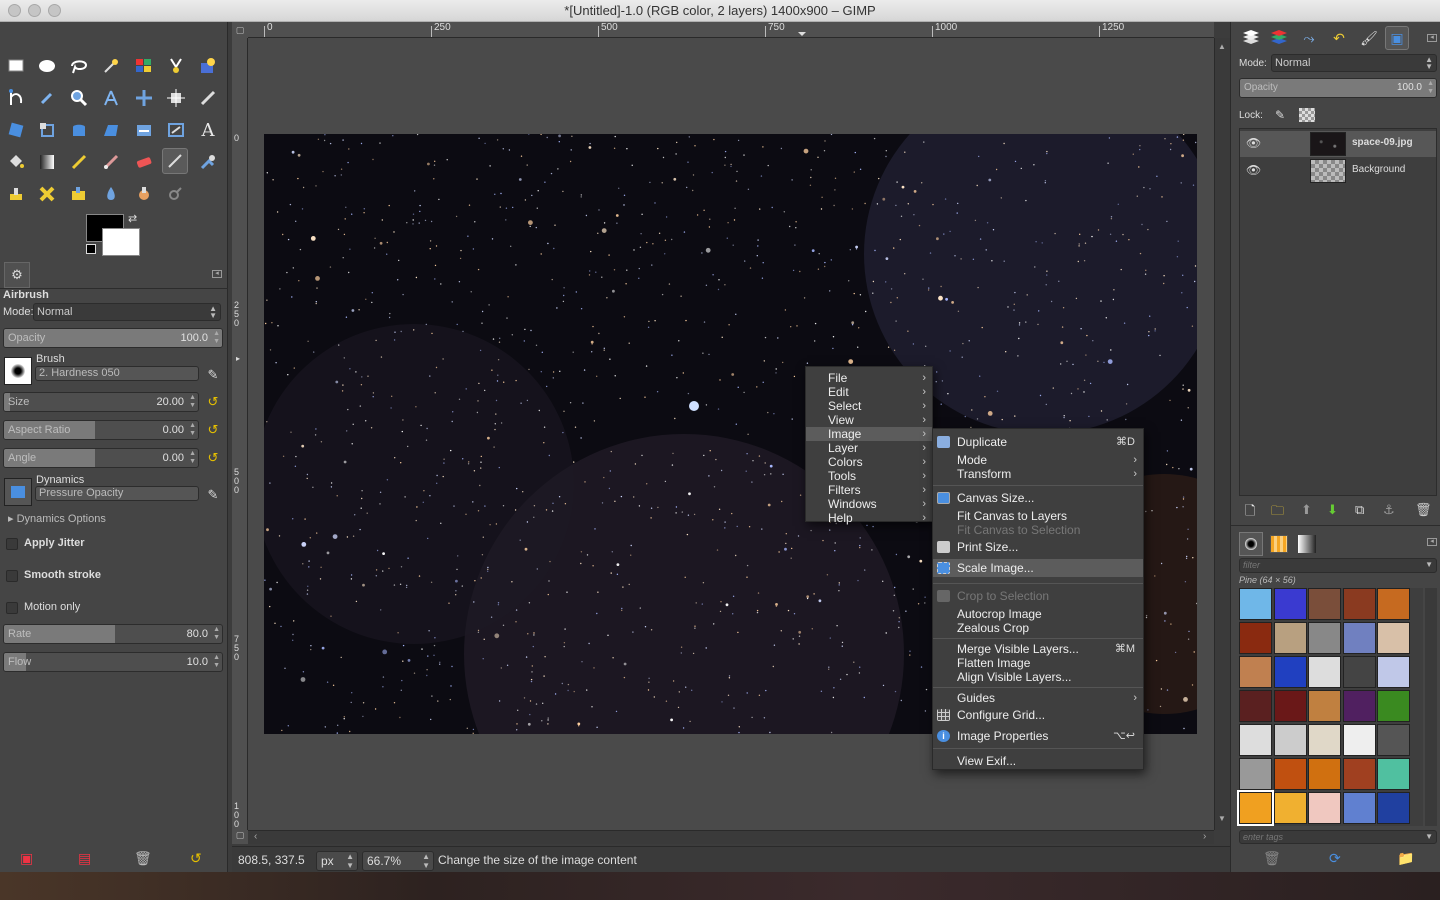 The image size is (1440, 900). What do you see at coordinates (121, 242) in the screenshot?
I see `background-color-swatch` at bounding box center [121, 242].